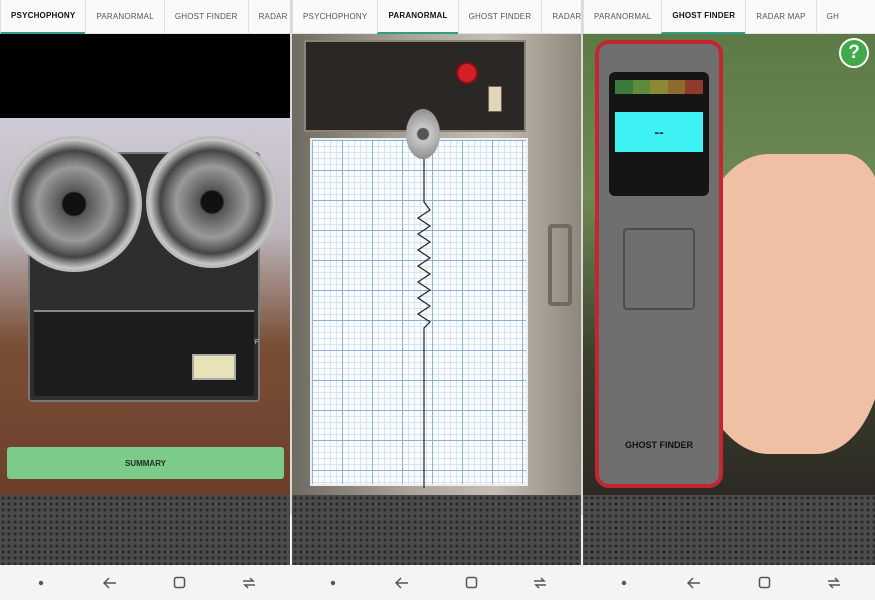 The image size is (875, 600). I want to click on reel-tape-recorder: ON/OFF, so click(142, 269).